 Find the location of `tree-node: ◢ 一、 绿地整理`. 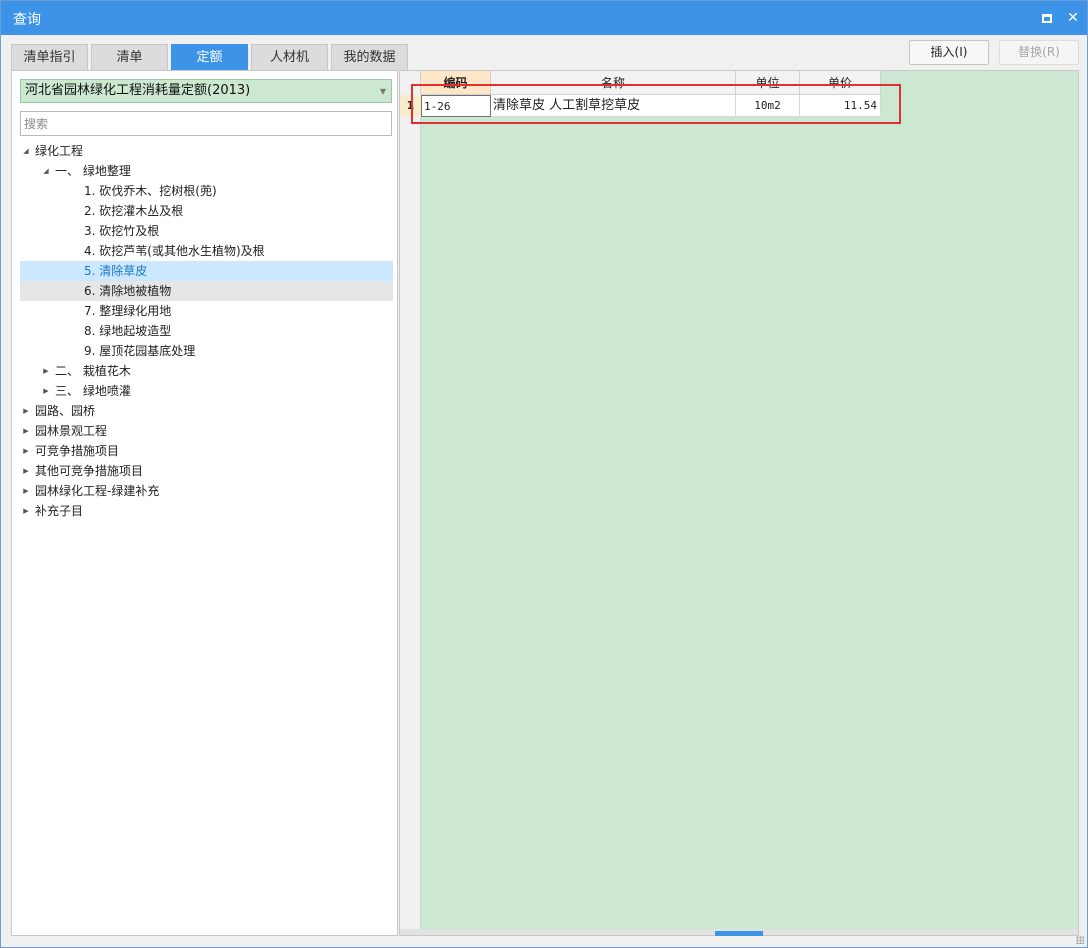

tree-node: ◢ 一、 绿地整理 is located at coordinates (206, 171).